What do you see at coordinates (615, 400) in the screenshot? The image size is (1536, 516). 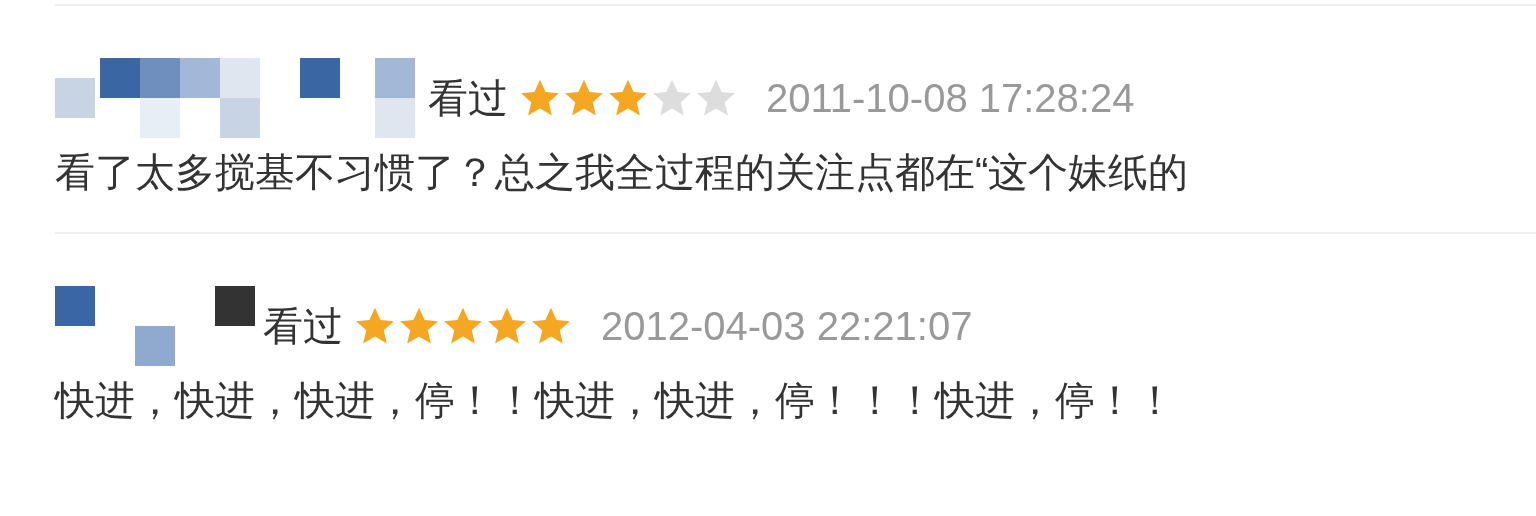 I see `comment-text: 快进，快进，快进，停！！快进，快进，停！！！快进，停！！` at bounding box center [615, 400].